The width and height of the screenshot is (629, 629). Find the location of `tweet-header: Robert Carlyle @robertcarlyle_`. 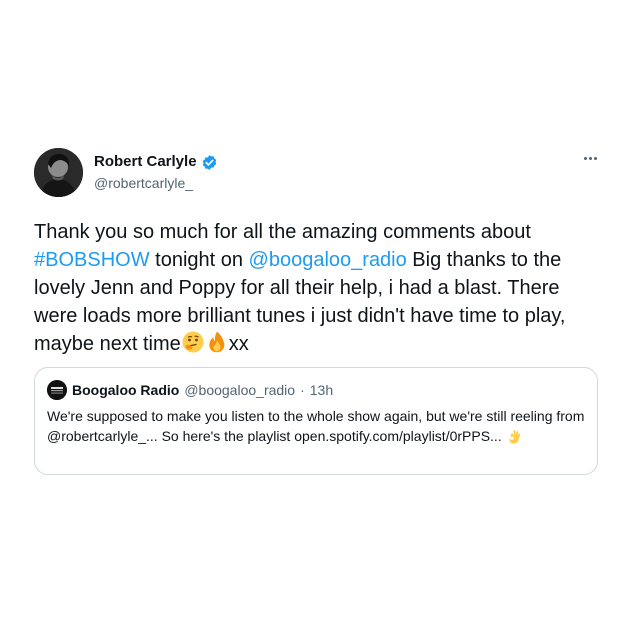

tweet-header: Robert Carlyle @robertcarlyle_ is located at coordinates (317, 174).